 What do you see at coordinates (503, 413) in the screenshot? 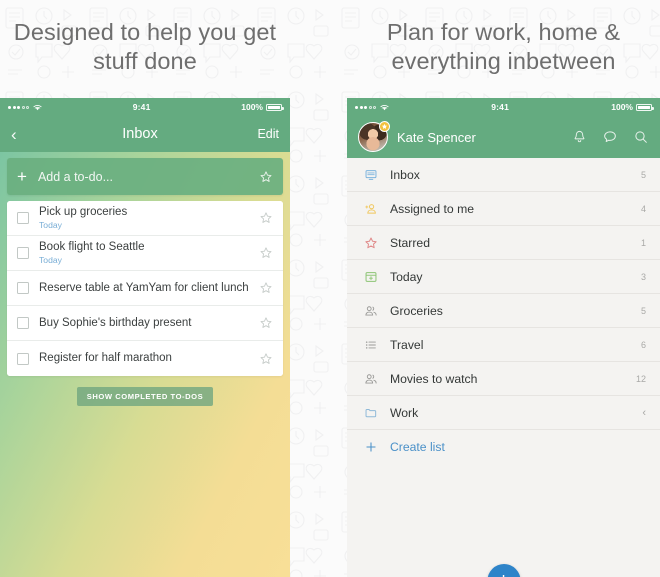
I see `sidebar-item-work: Work ‹` at bounding box center [503, 413].